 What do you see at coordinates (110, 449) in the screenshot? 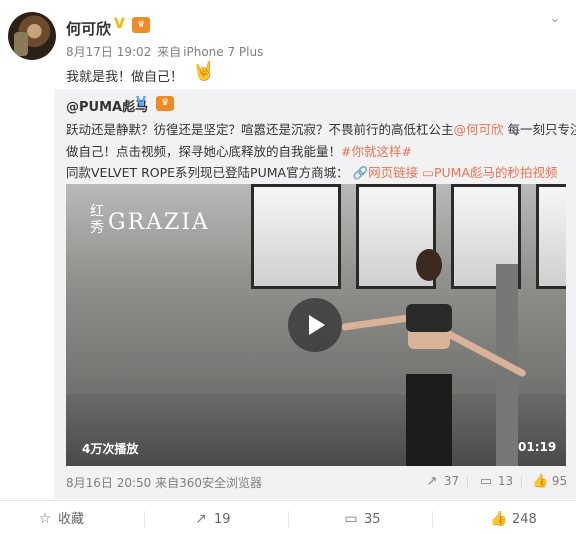
I see `view-count: 4万次播放` at bounding box center [110, 449].